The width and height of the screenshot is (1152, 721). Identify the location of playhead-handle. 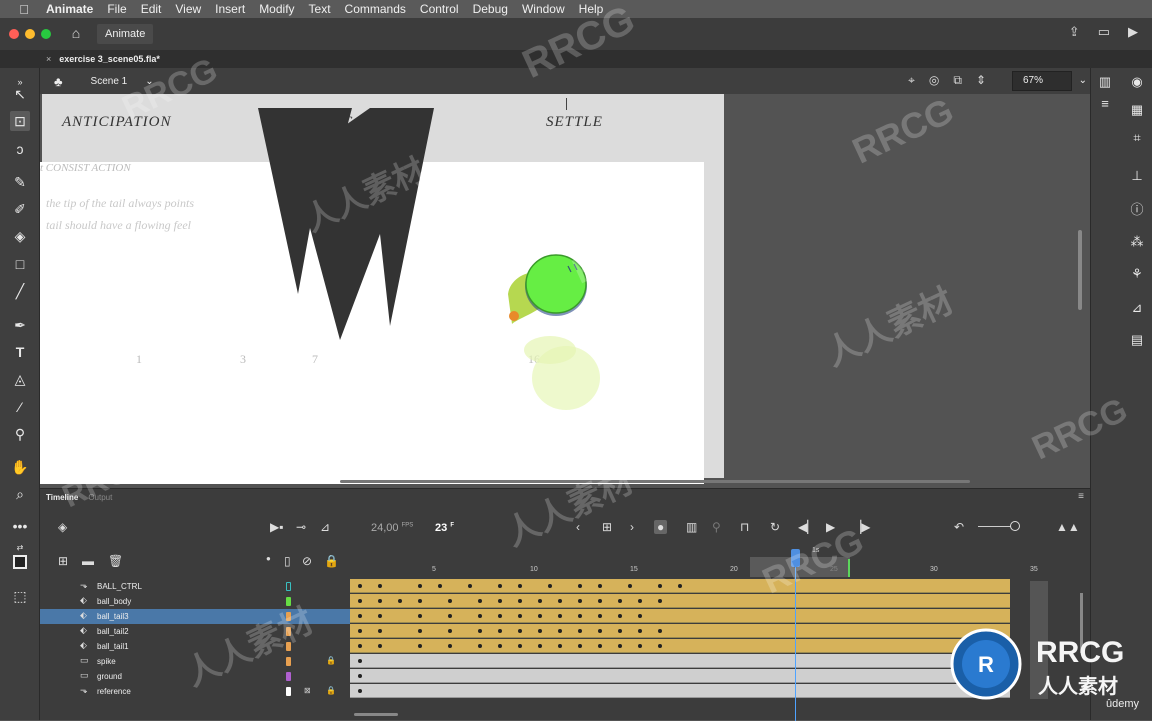
(795, 558).